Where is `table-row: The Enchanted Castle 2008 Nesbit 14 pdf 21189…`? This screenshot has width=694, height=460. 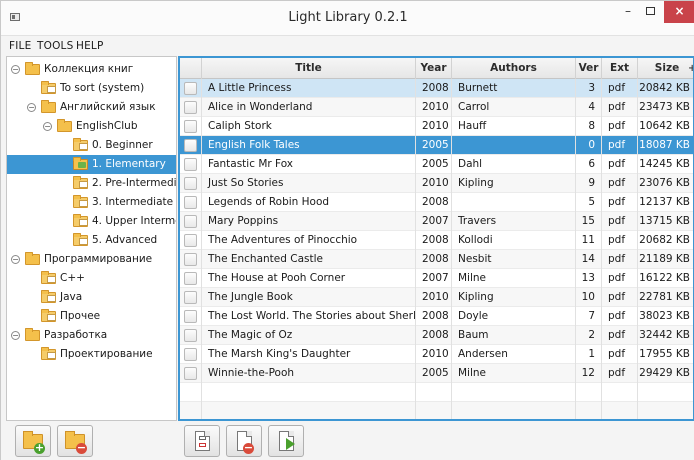
table-row: The Enchanted Castle 2008 Nesbit 14 pdf 21189… is located at coordinates (436, 259).